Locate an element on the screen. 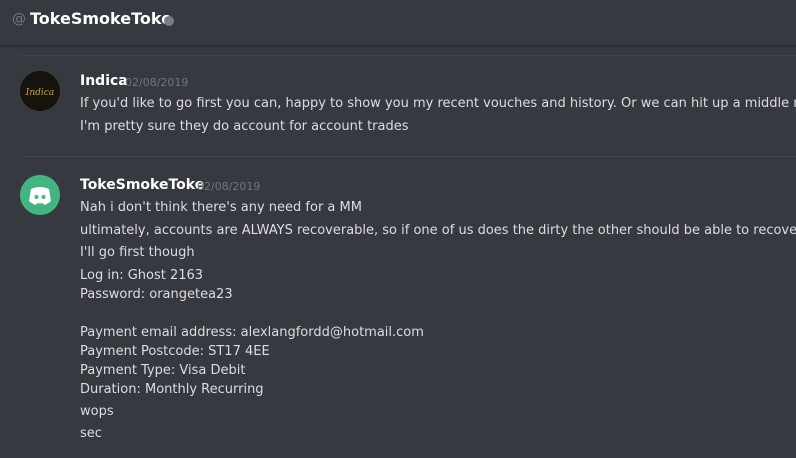  indica-logo-icon: Indica is located at coordinates (40, 91).